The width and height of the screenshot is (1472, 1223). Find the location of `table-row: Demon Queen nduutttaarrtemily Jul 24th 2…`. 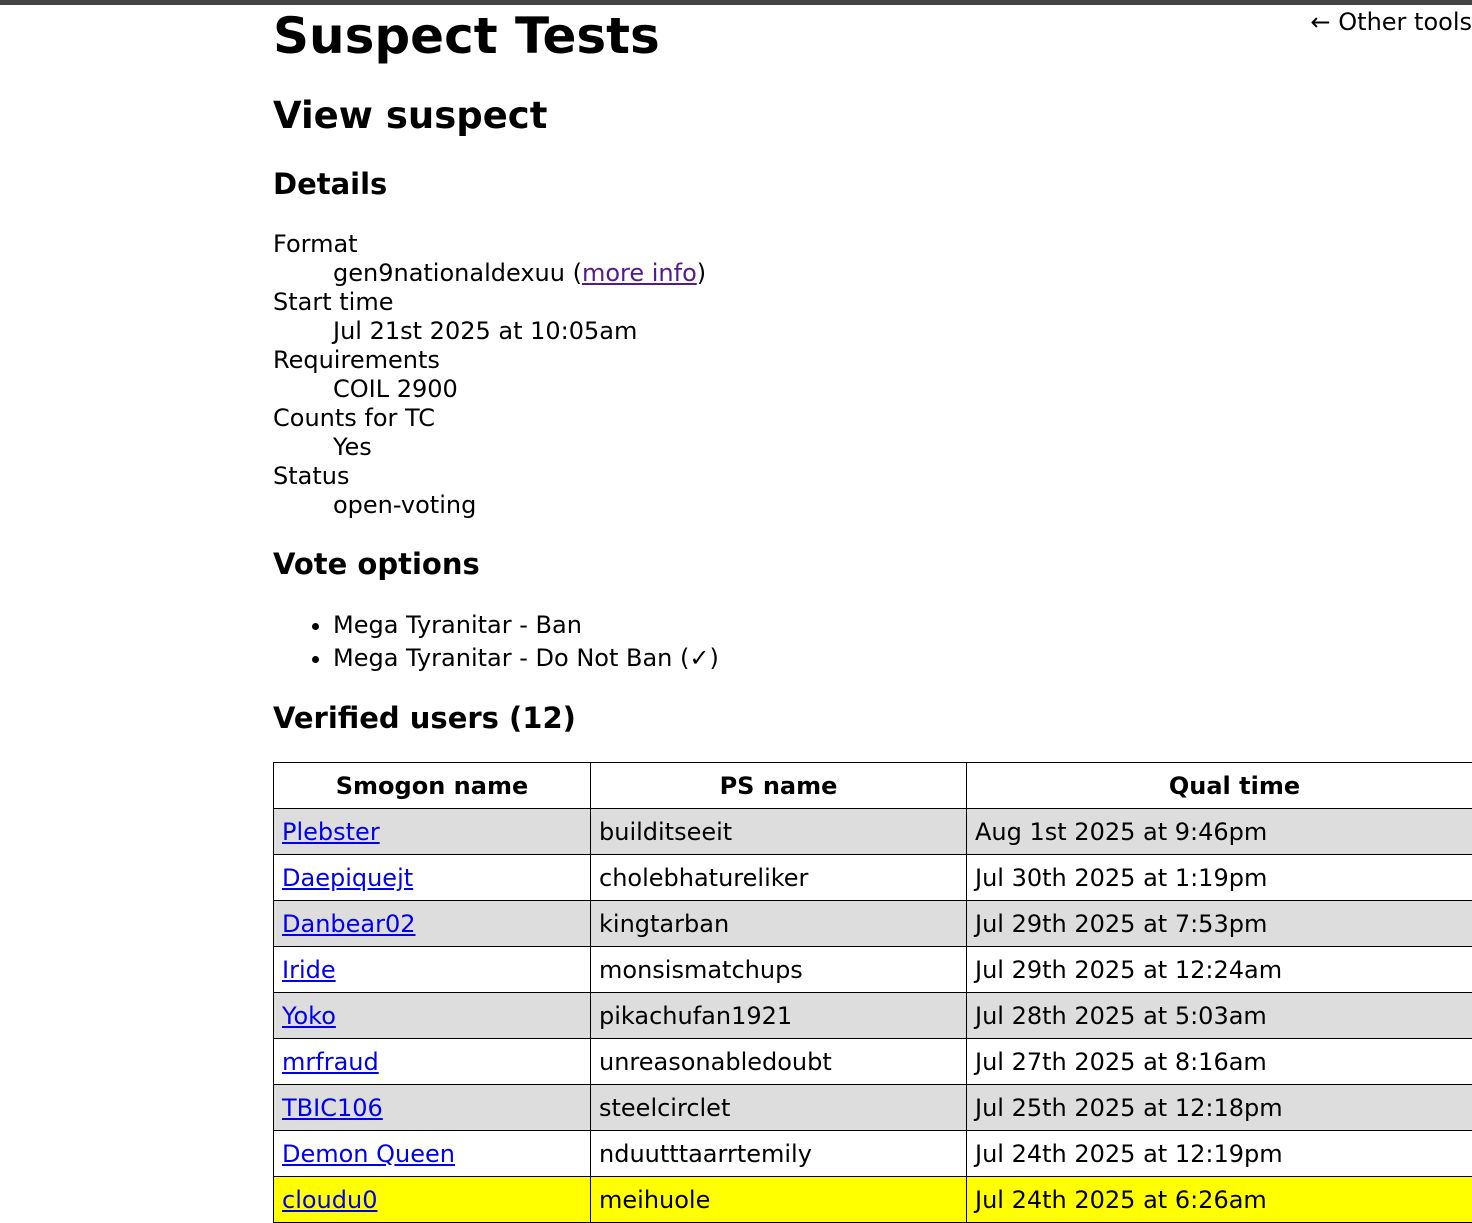

table-row: Demon Queen nduutttaarrtemily Jul 24th 2… is located at coordinates (872, 1153).